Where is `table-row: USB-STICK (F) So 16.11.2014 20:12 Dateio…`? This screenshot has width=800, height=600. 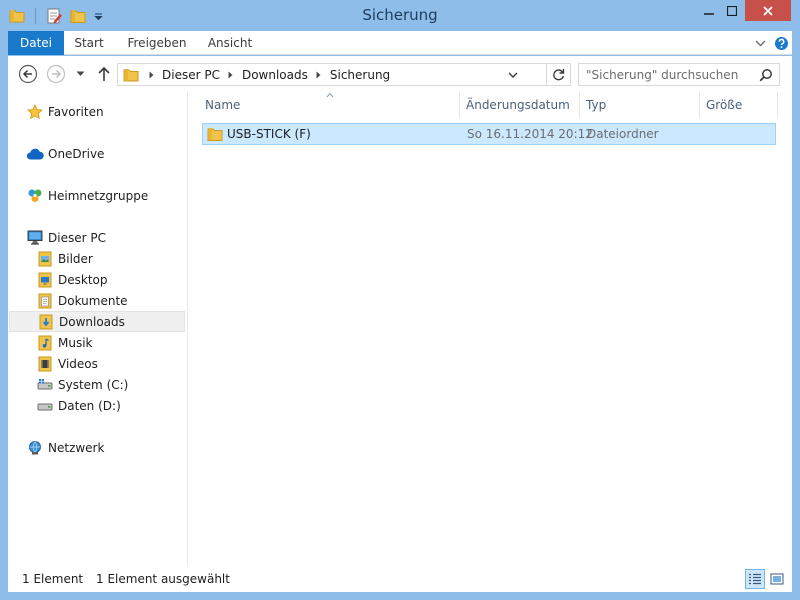 table-row: USB-STICK (F) So 16.11.2014 20:12 Dateio… is located at coordinates (489, 134).